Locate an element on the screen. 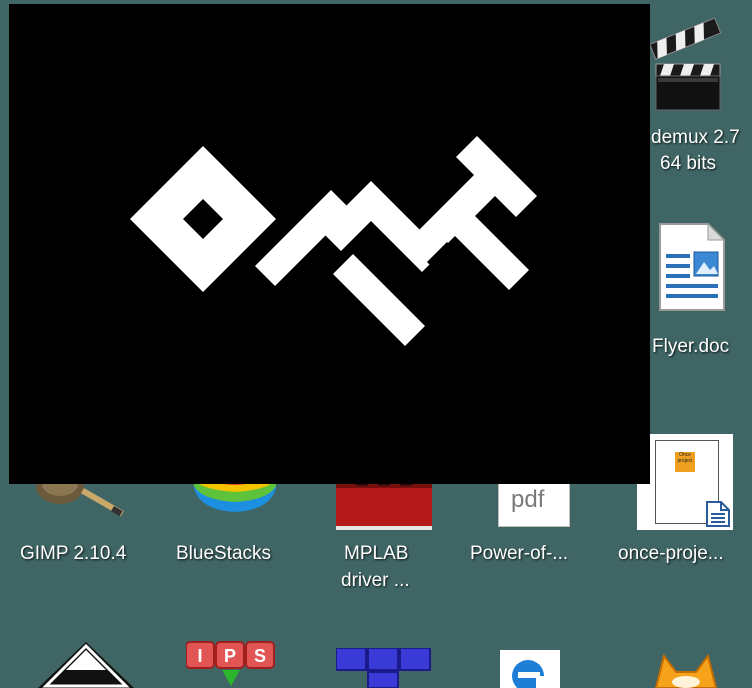 The width and height of the screenshot is (752, 688). ips-icon: I P S is located at coordinates (231, 664).